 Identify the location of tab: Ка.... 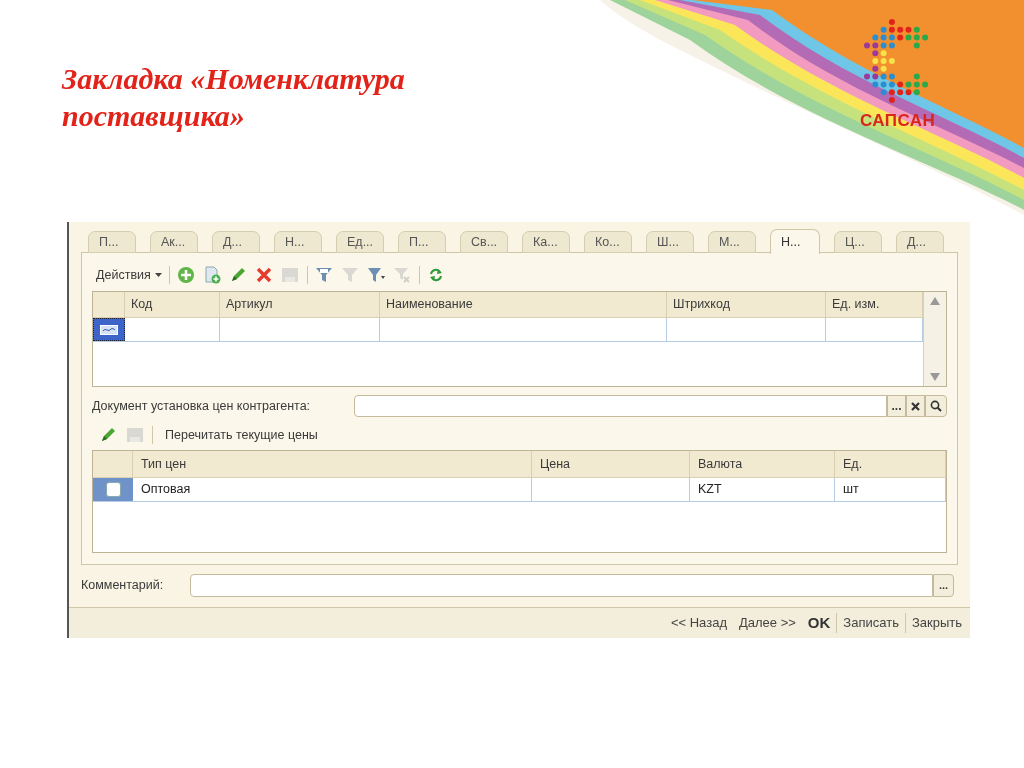
(546, 242).